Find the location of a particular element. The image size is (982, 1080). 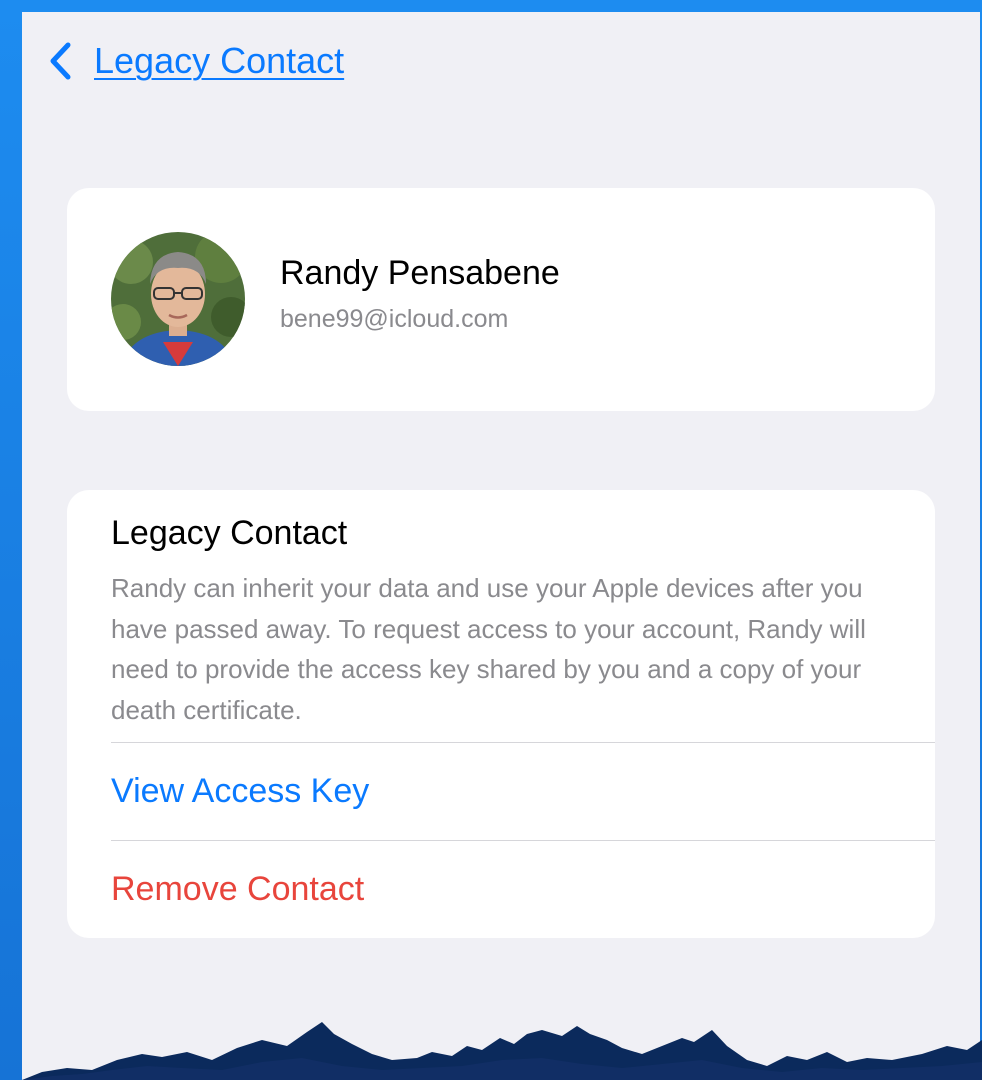

profile-text: Randy Pensabene bene99@icloud.com is located at coordinates (420, 294).